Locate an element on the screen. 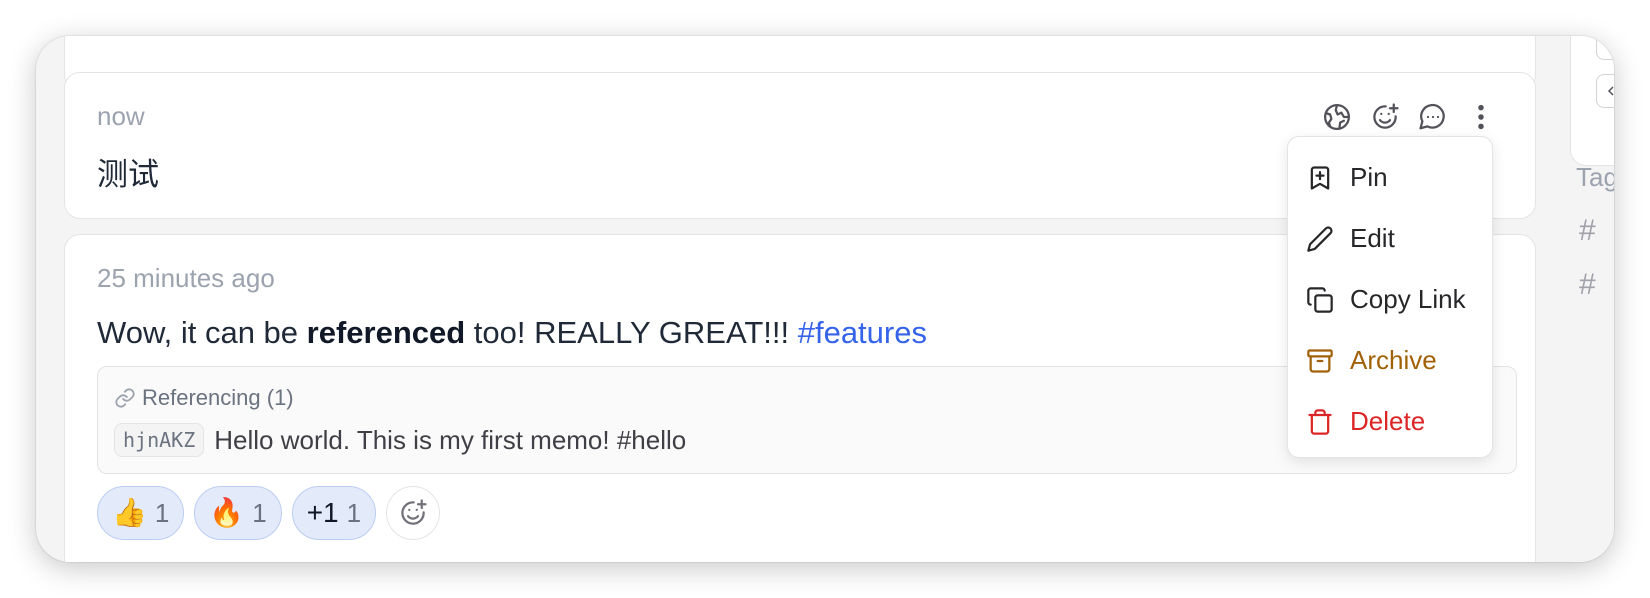 The width and height of the screenshot is (1650, 598). menu-item-edit: Edit is located at coordinates (1390, 238).